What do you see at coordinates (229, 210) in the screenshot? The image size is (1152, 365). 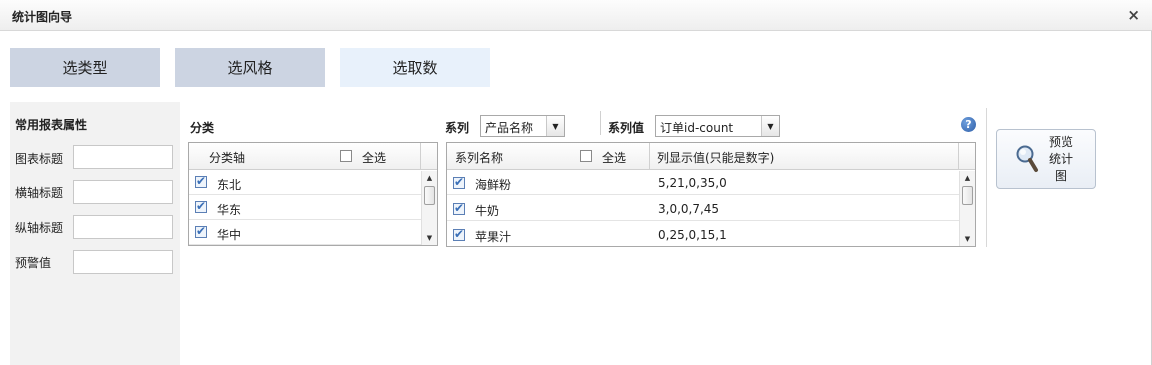 I see `category-name: 华东` at bounding box center [229, 210].